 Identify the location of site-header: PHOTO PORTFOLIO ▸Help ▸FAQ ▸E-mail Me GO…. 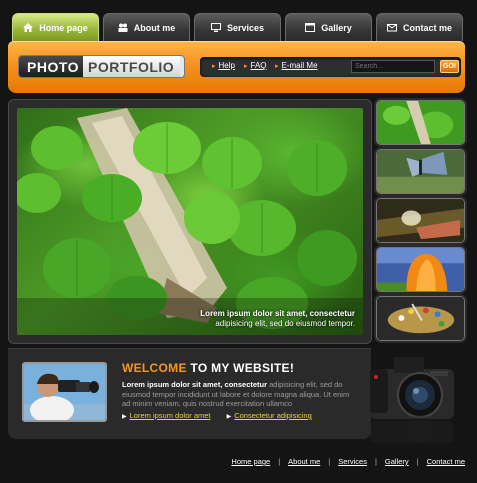
(236, 67).